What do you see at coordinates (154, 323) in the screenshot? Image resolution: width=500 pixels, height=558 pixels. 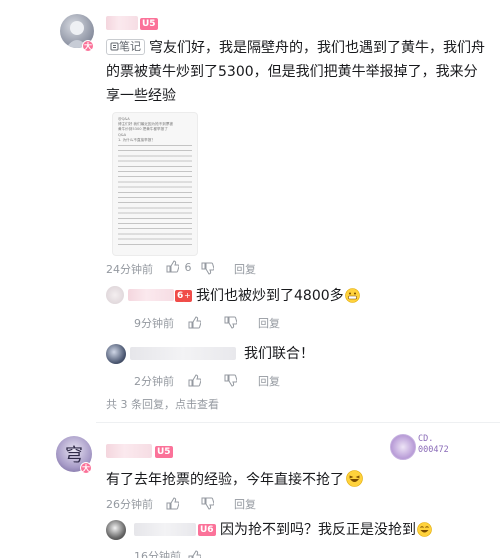 I see `reply-timestamp: 9分钟前` at bounding box center [154, 323].